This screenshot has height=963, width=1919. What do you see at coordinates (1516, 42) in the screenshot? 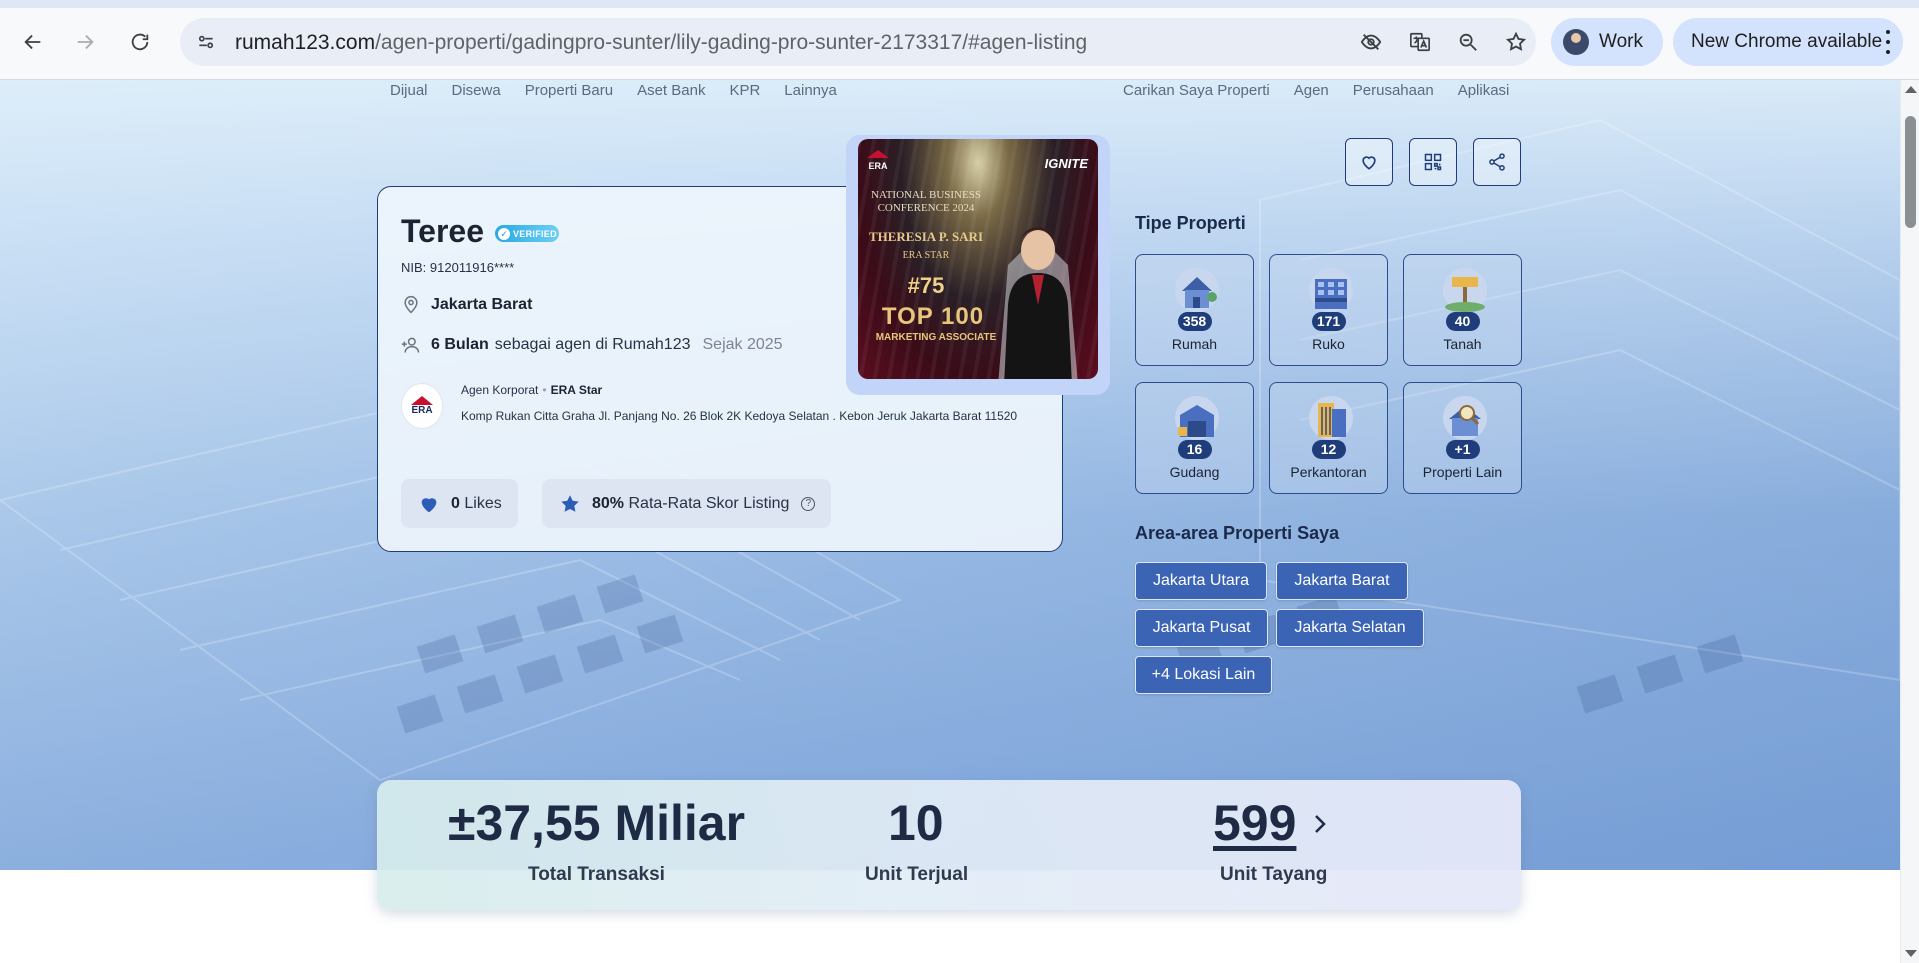
I see `star-icon` at bounding box center [1516, 42].